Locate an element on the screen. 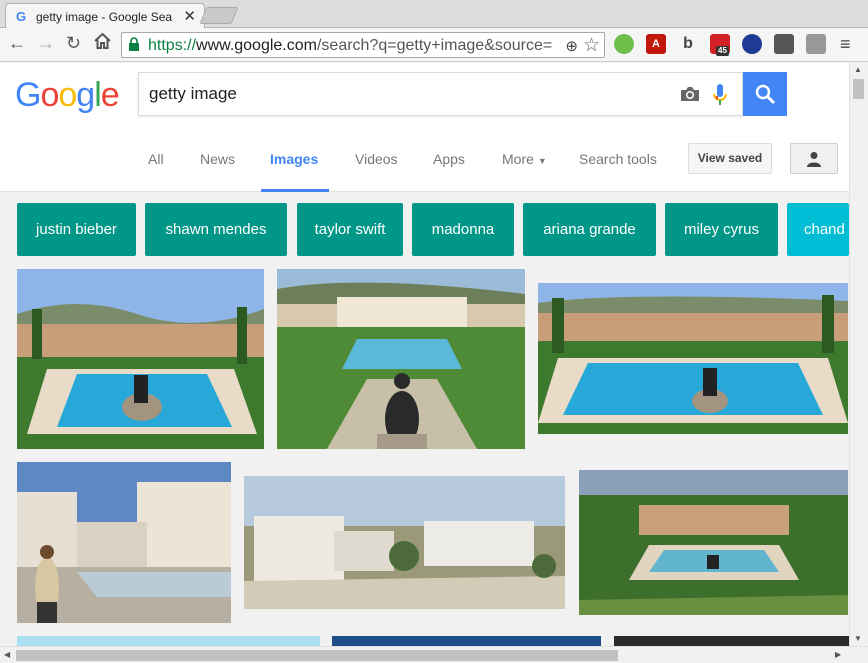 This screenshot has height=663, width=868. new-tab-button is located at coordinates (219, 15).